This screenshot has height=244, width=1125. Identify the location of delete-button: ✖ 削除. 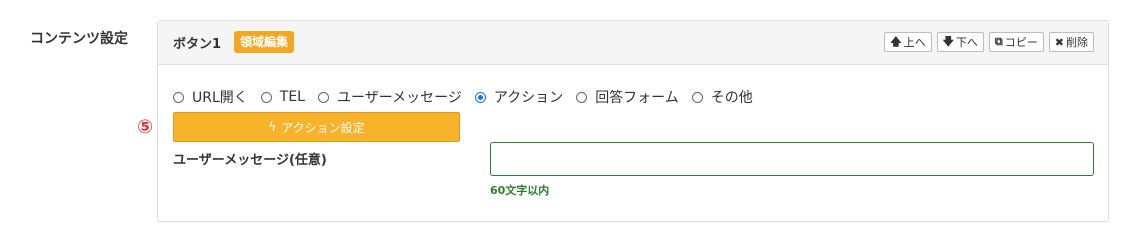
(1071, 42).